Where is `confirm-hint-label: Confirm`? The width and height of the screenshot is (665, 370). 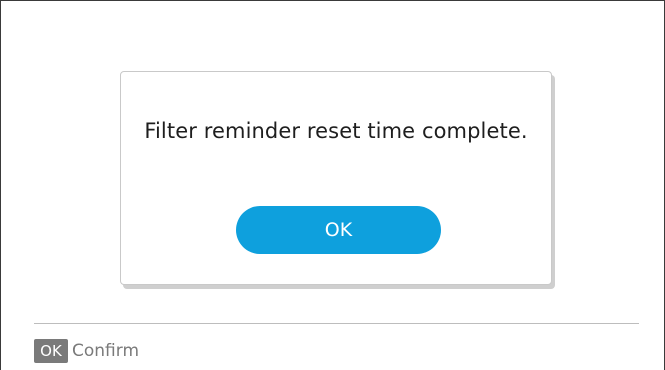
confirm-hint-label: Confirm is located at coordinates (106, 351).